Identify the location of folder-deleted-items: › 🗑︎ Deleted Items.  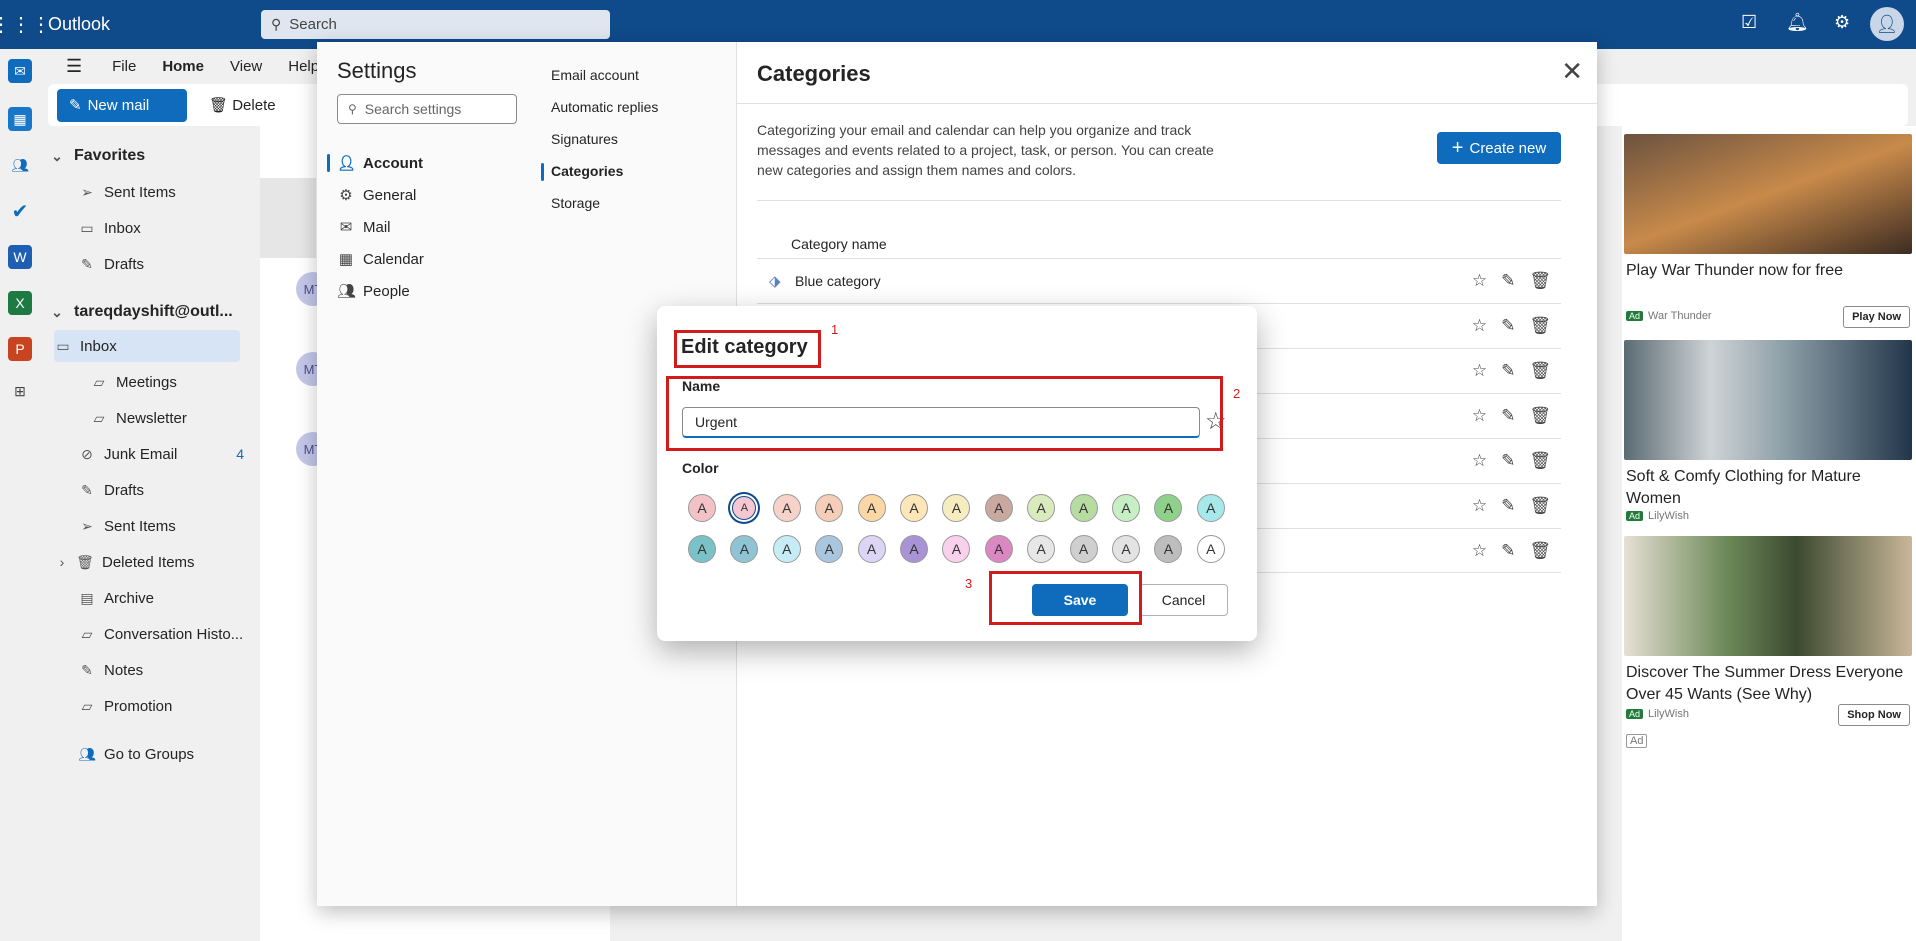
(154, 562).